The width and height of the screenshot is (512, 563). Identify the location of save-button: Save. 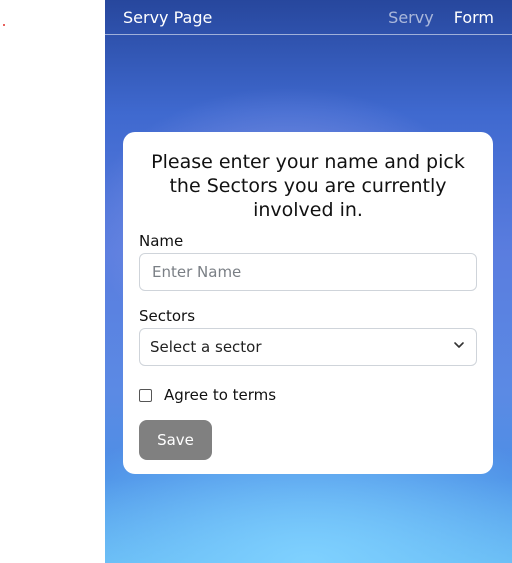
(175, 440).